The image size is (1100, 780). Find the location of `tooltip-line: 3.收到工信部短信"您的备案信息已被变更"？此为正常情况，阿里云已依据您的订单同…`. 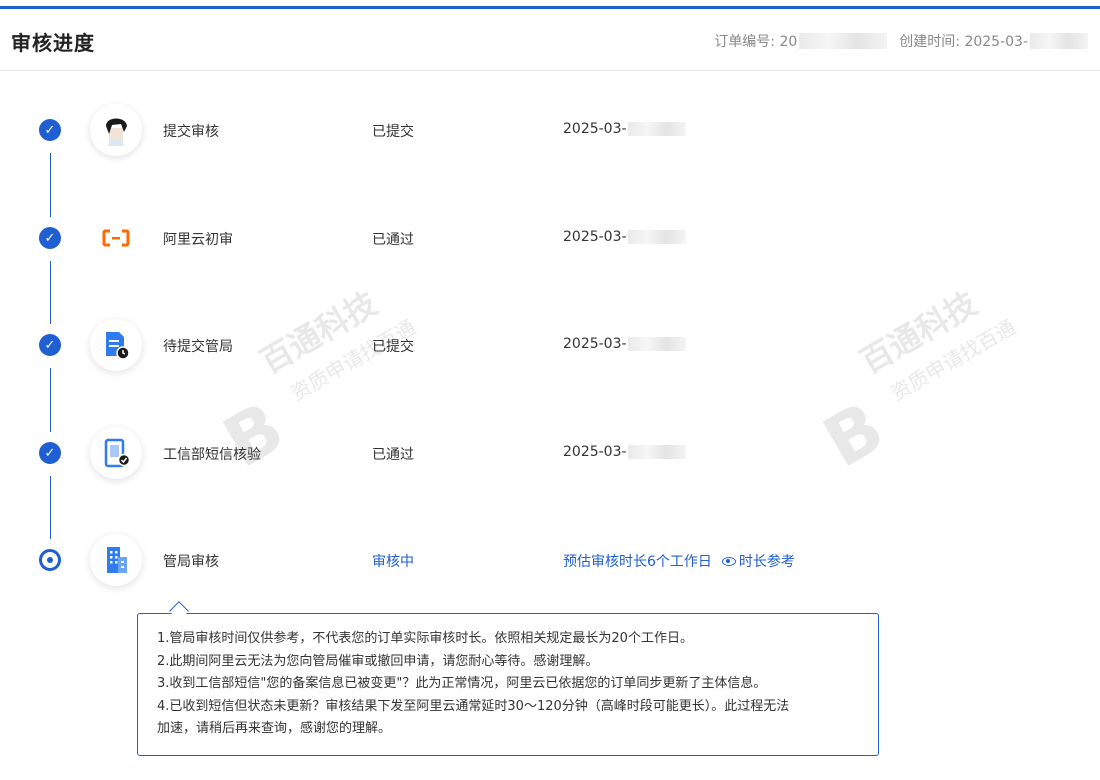

tooltip-line: 3.收到工信部短信"您的备案信息已被变更"？此为正常情况，阿里云已依据您的订单同… is located at coordinates (462, 683).